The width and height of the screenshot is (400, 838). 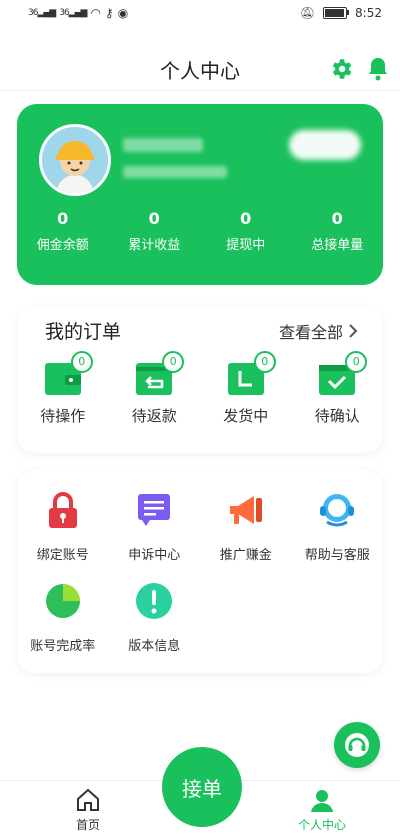 What do you see at coordinates (123, 13) in the screenshot?
I see `wechat-icon: ◉` at bounding box center [123, 13].